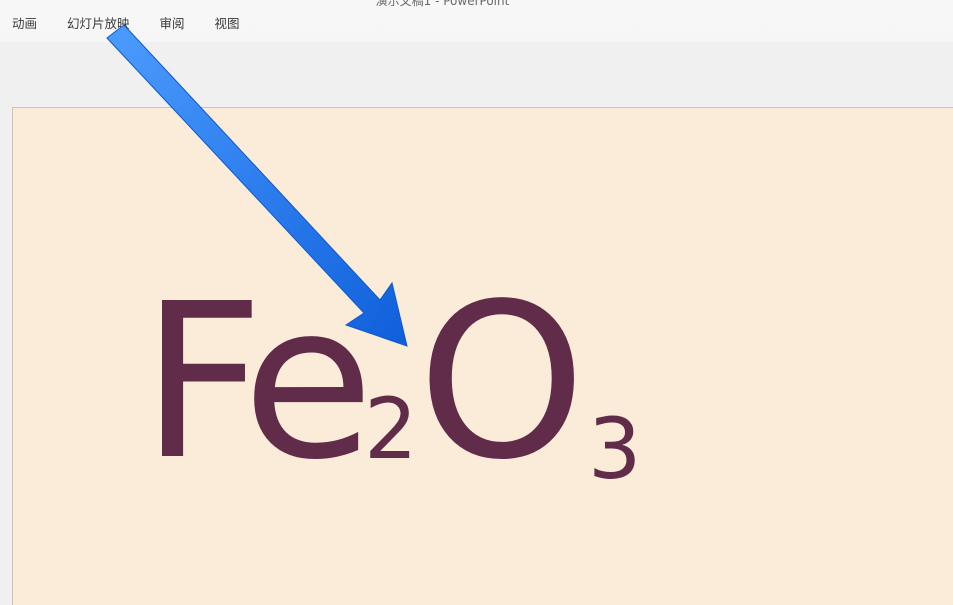 This screenshot has width=953, height=605. Describe the element at coordinates (227, 24) in the screenshot. I see `tab-view: 视图` at that location.